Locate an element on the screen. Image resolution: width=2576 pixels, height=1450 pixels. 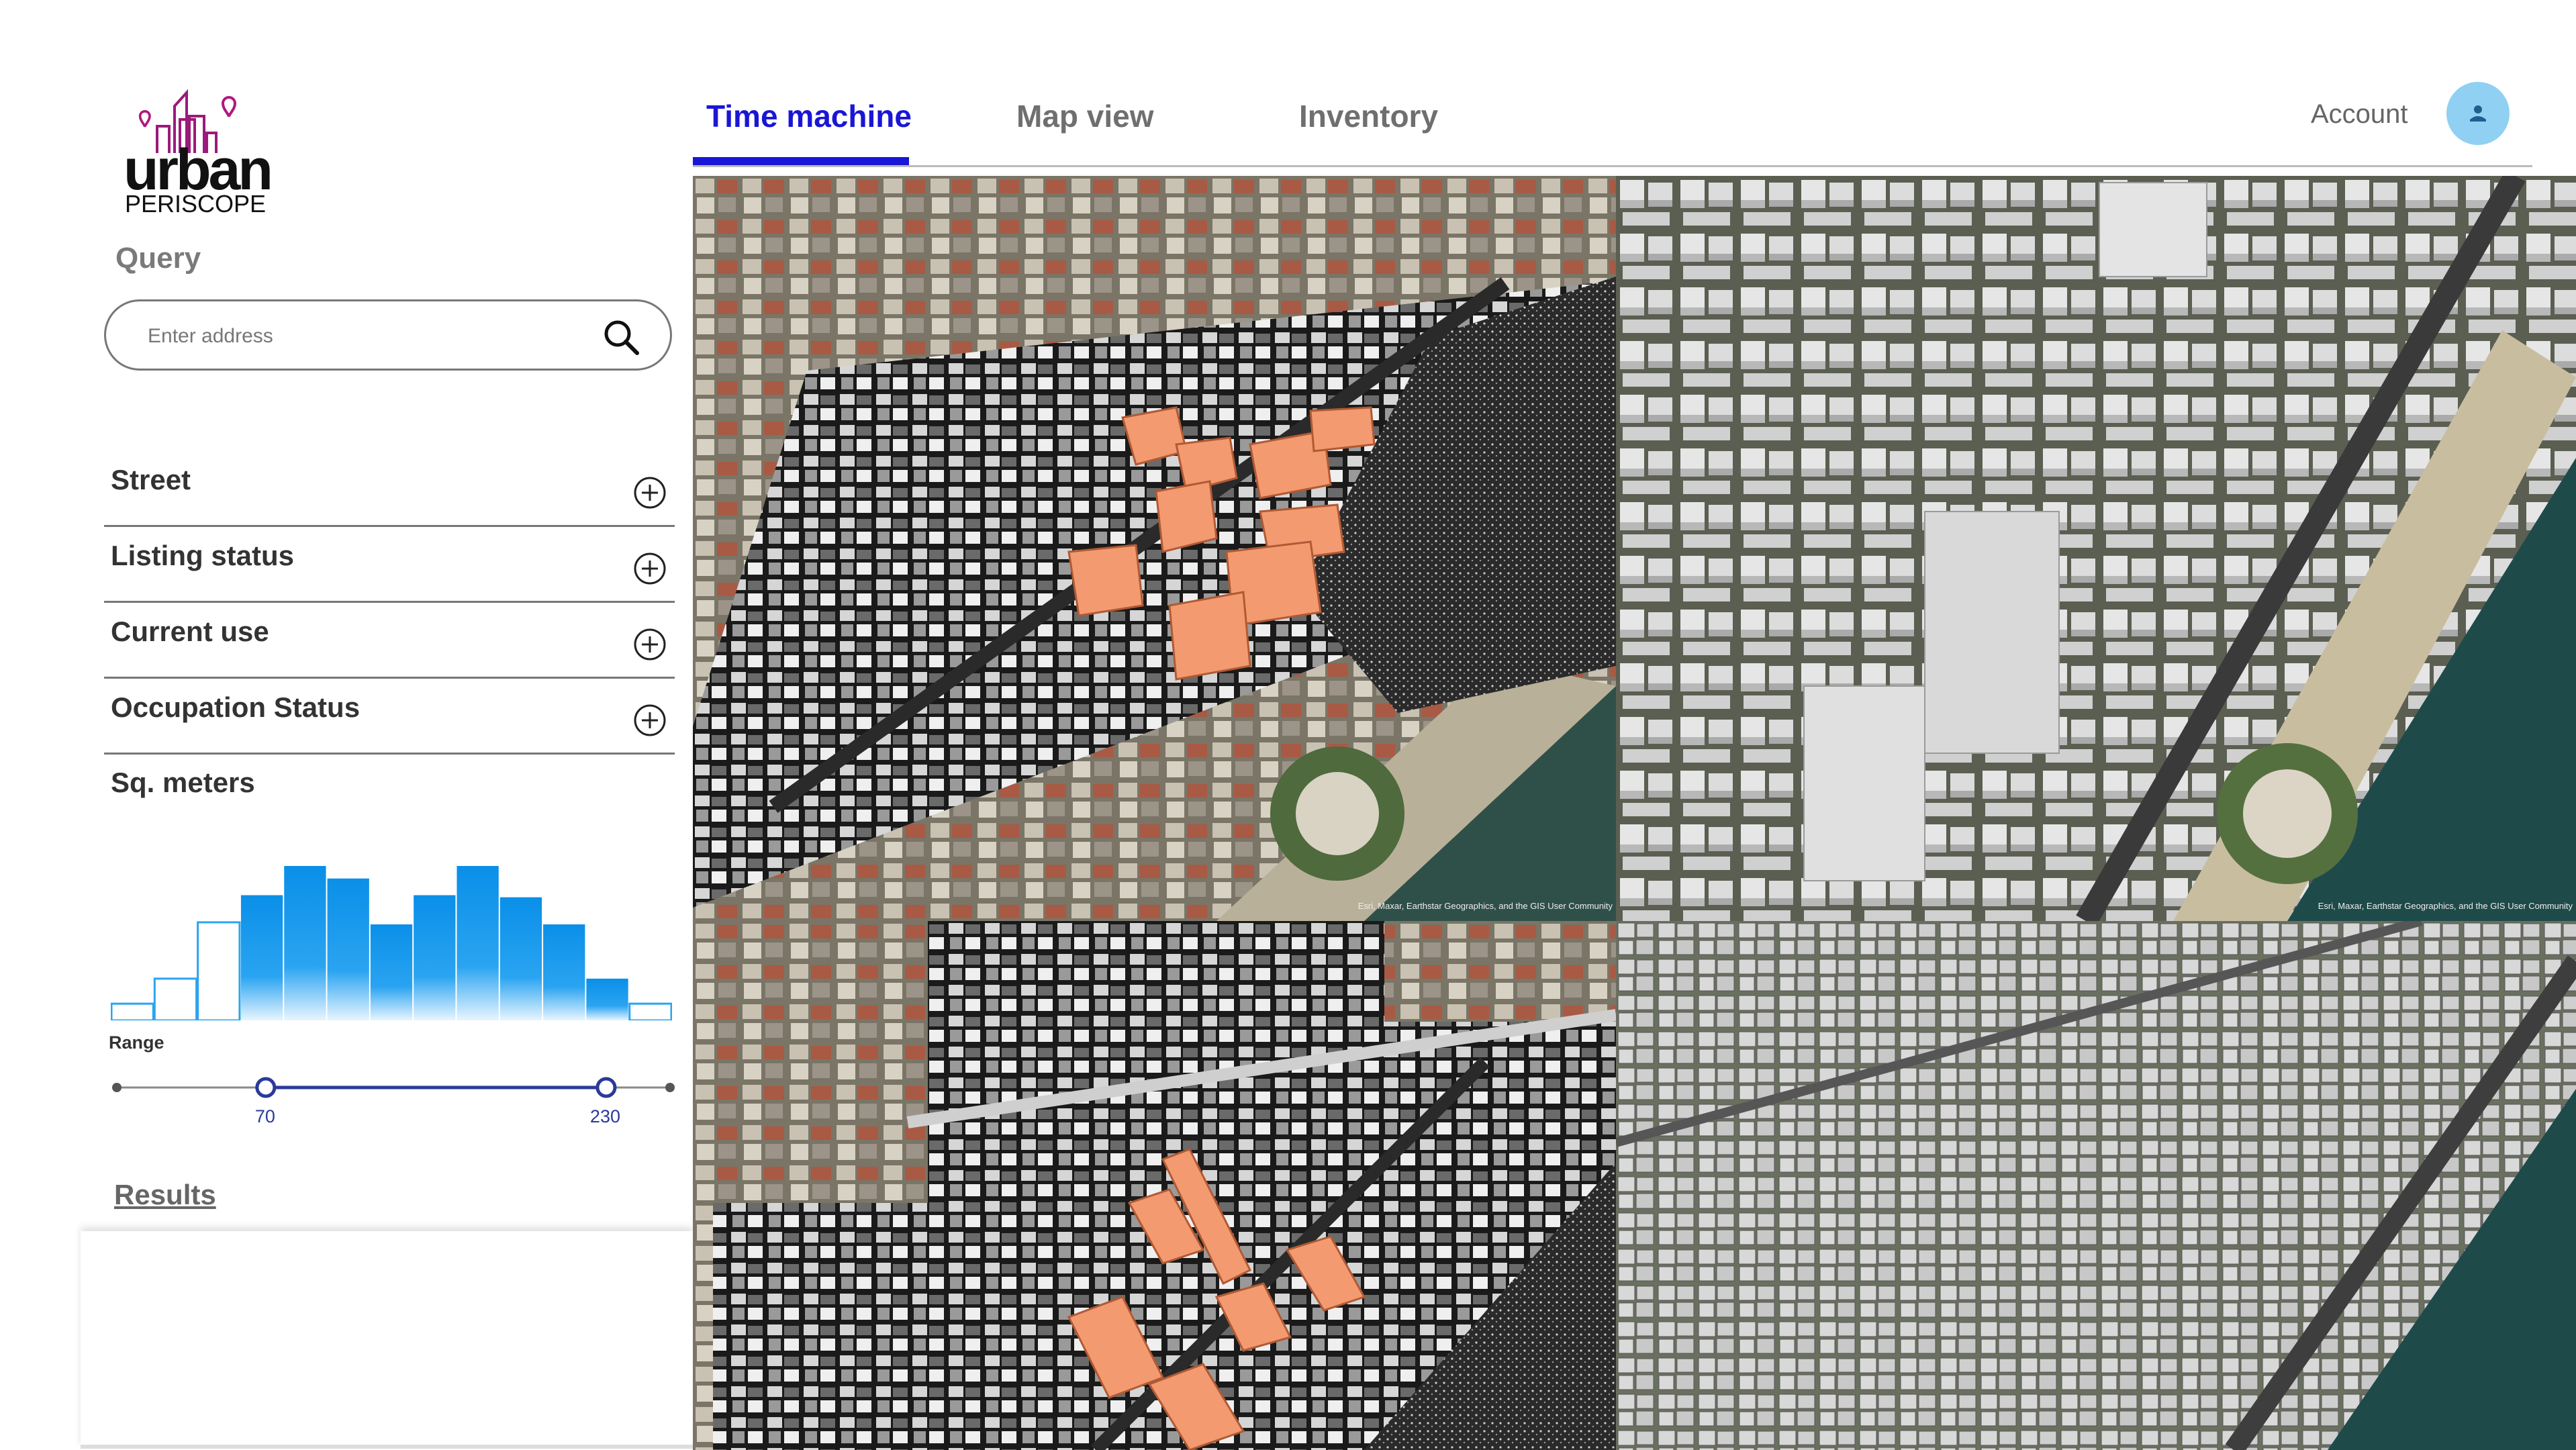
query-heading: Query is located at coordinates (158, 258).